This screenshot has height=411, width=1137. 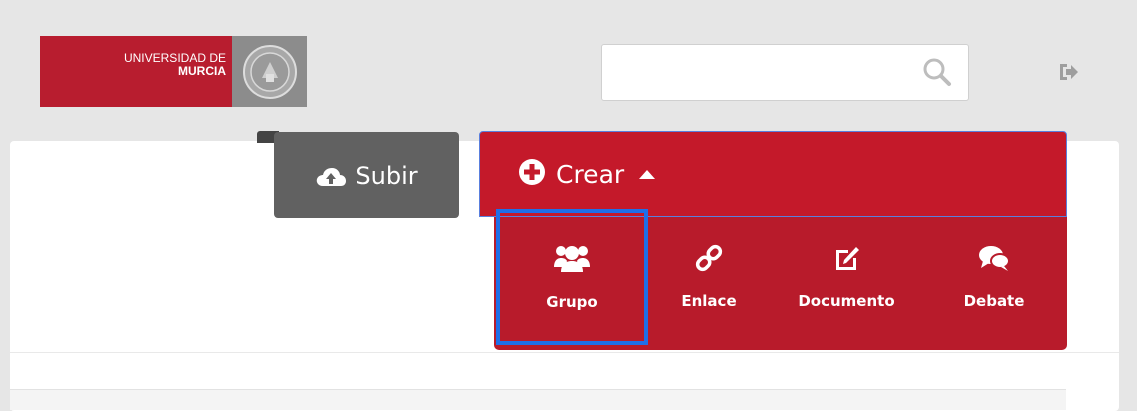 What do you see at coordinates (994, 282) in the screenshot?
I see `menu-item-debate: Debate` at bounding box center [994, 282].